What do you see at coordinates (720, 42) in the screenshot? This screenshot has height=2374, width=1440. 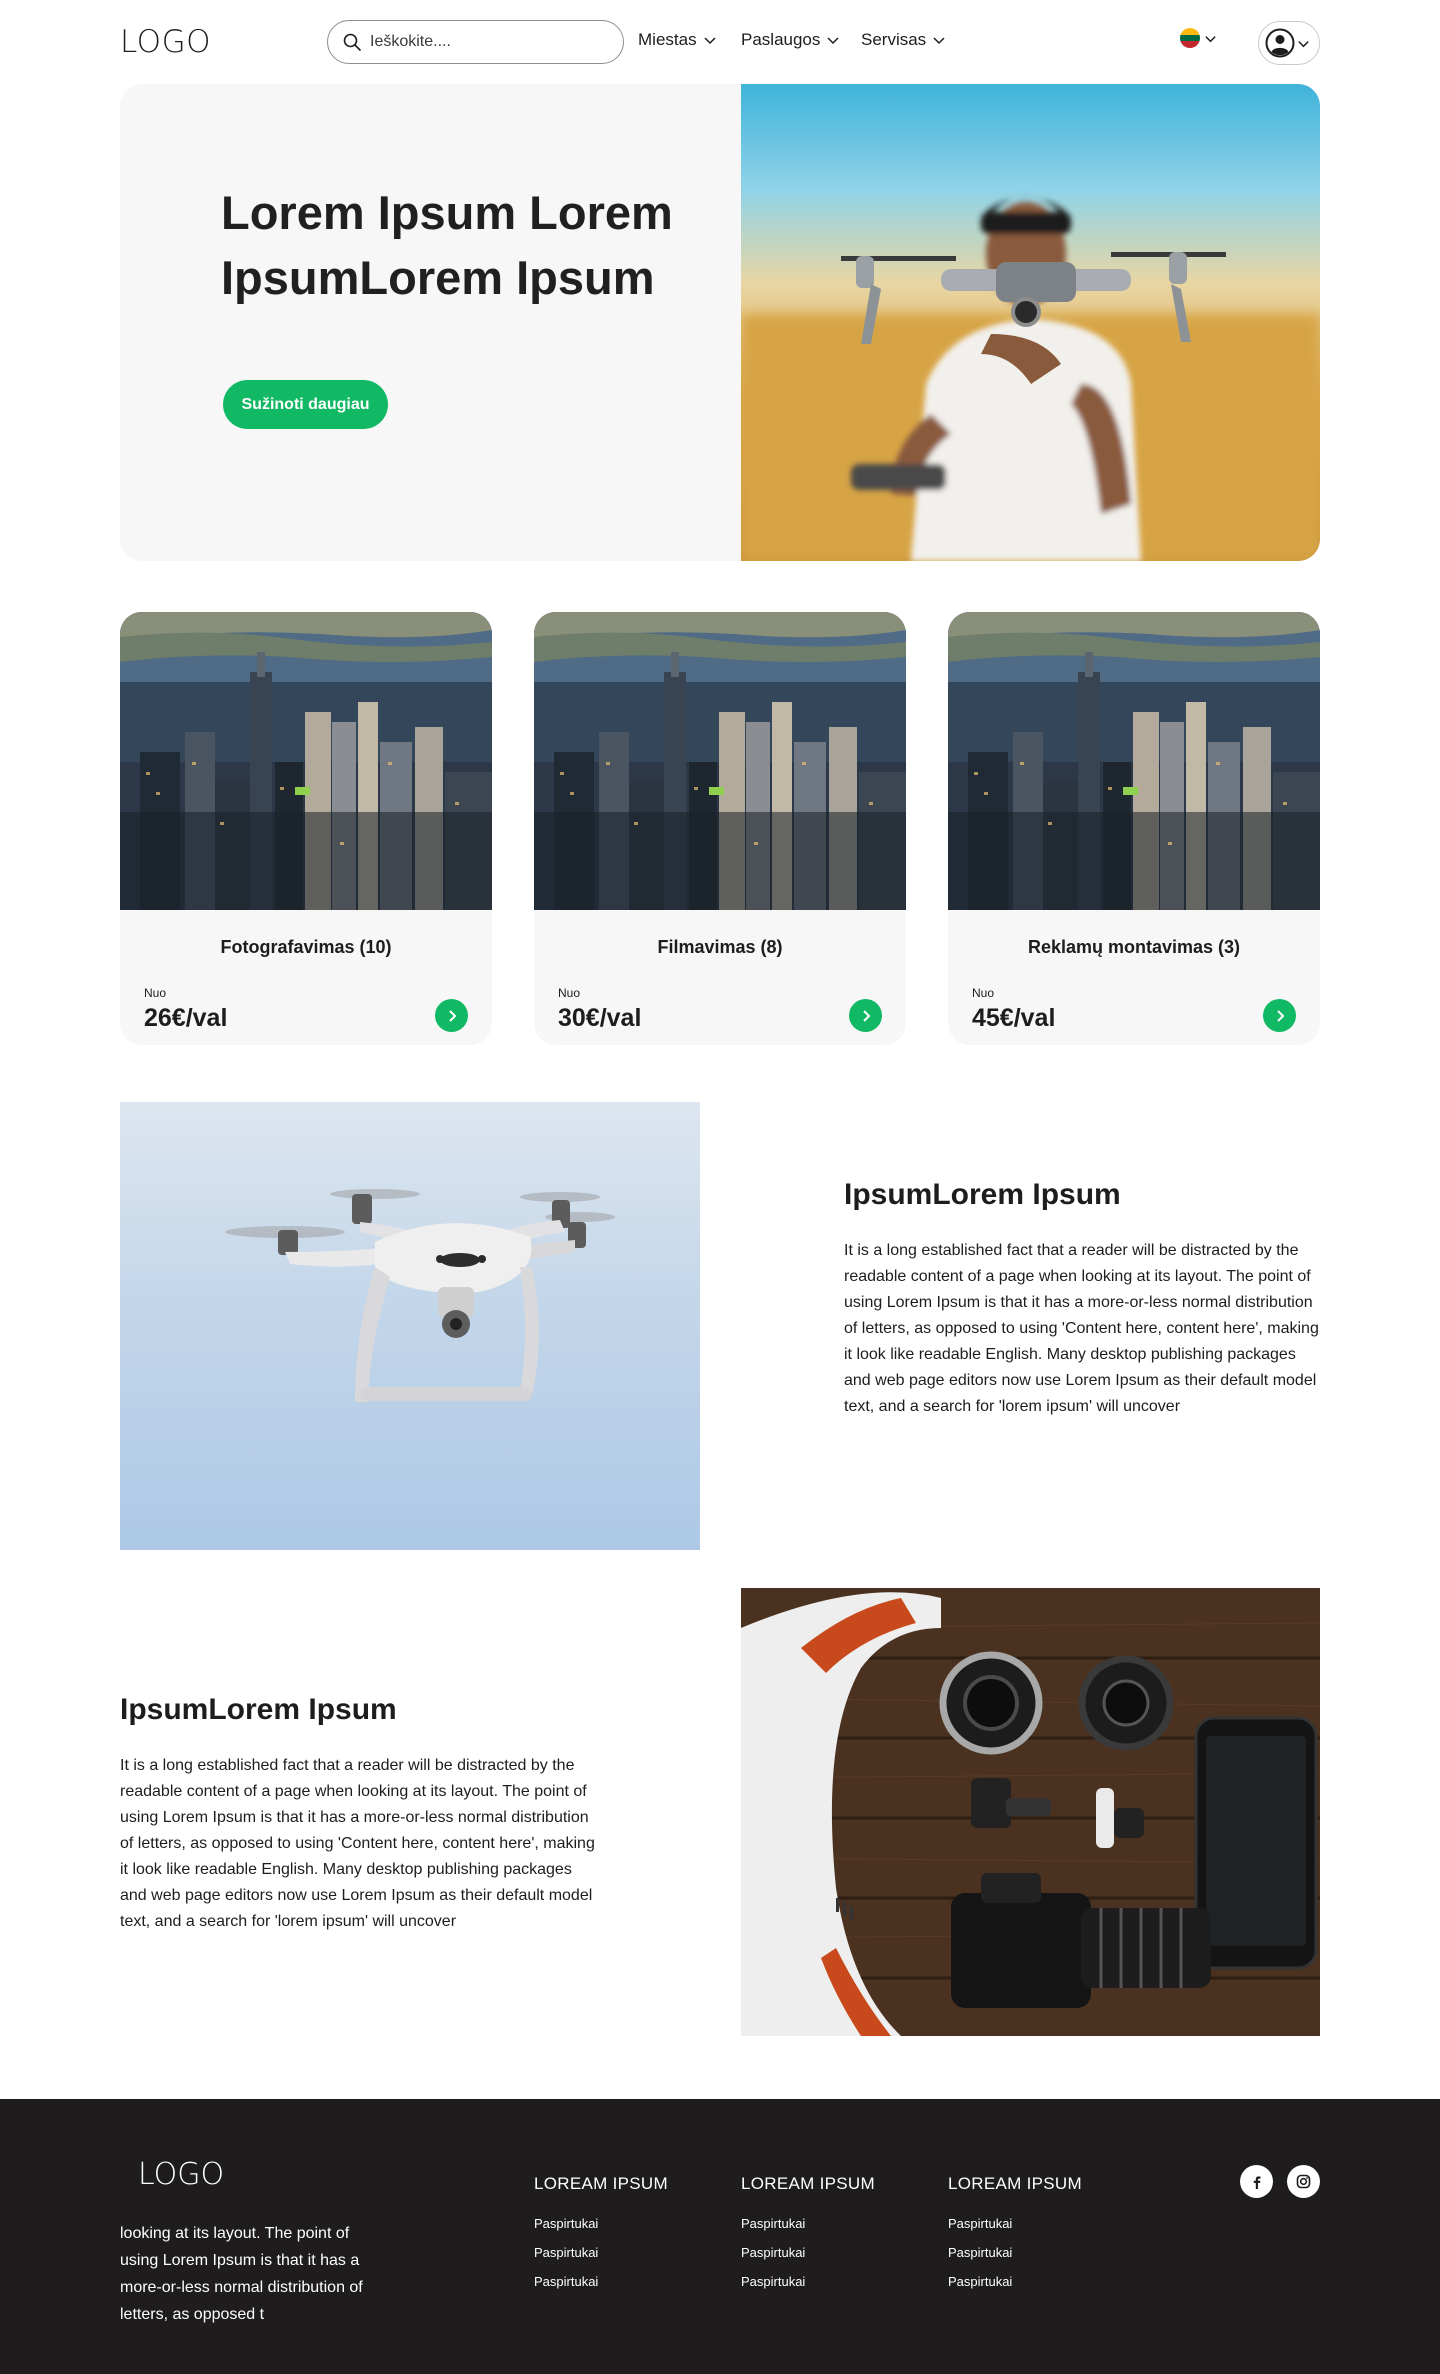 I see `site-header: LOGO Miestas Paslaugos Servisas` at bounding box center [720, 42].